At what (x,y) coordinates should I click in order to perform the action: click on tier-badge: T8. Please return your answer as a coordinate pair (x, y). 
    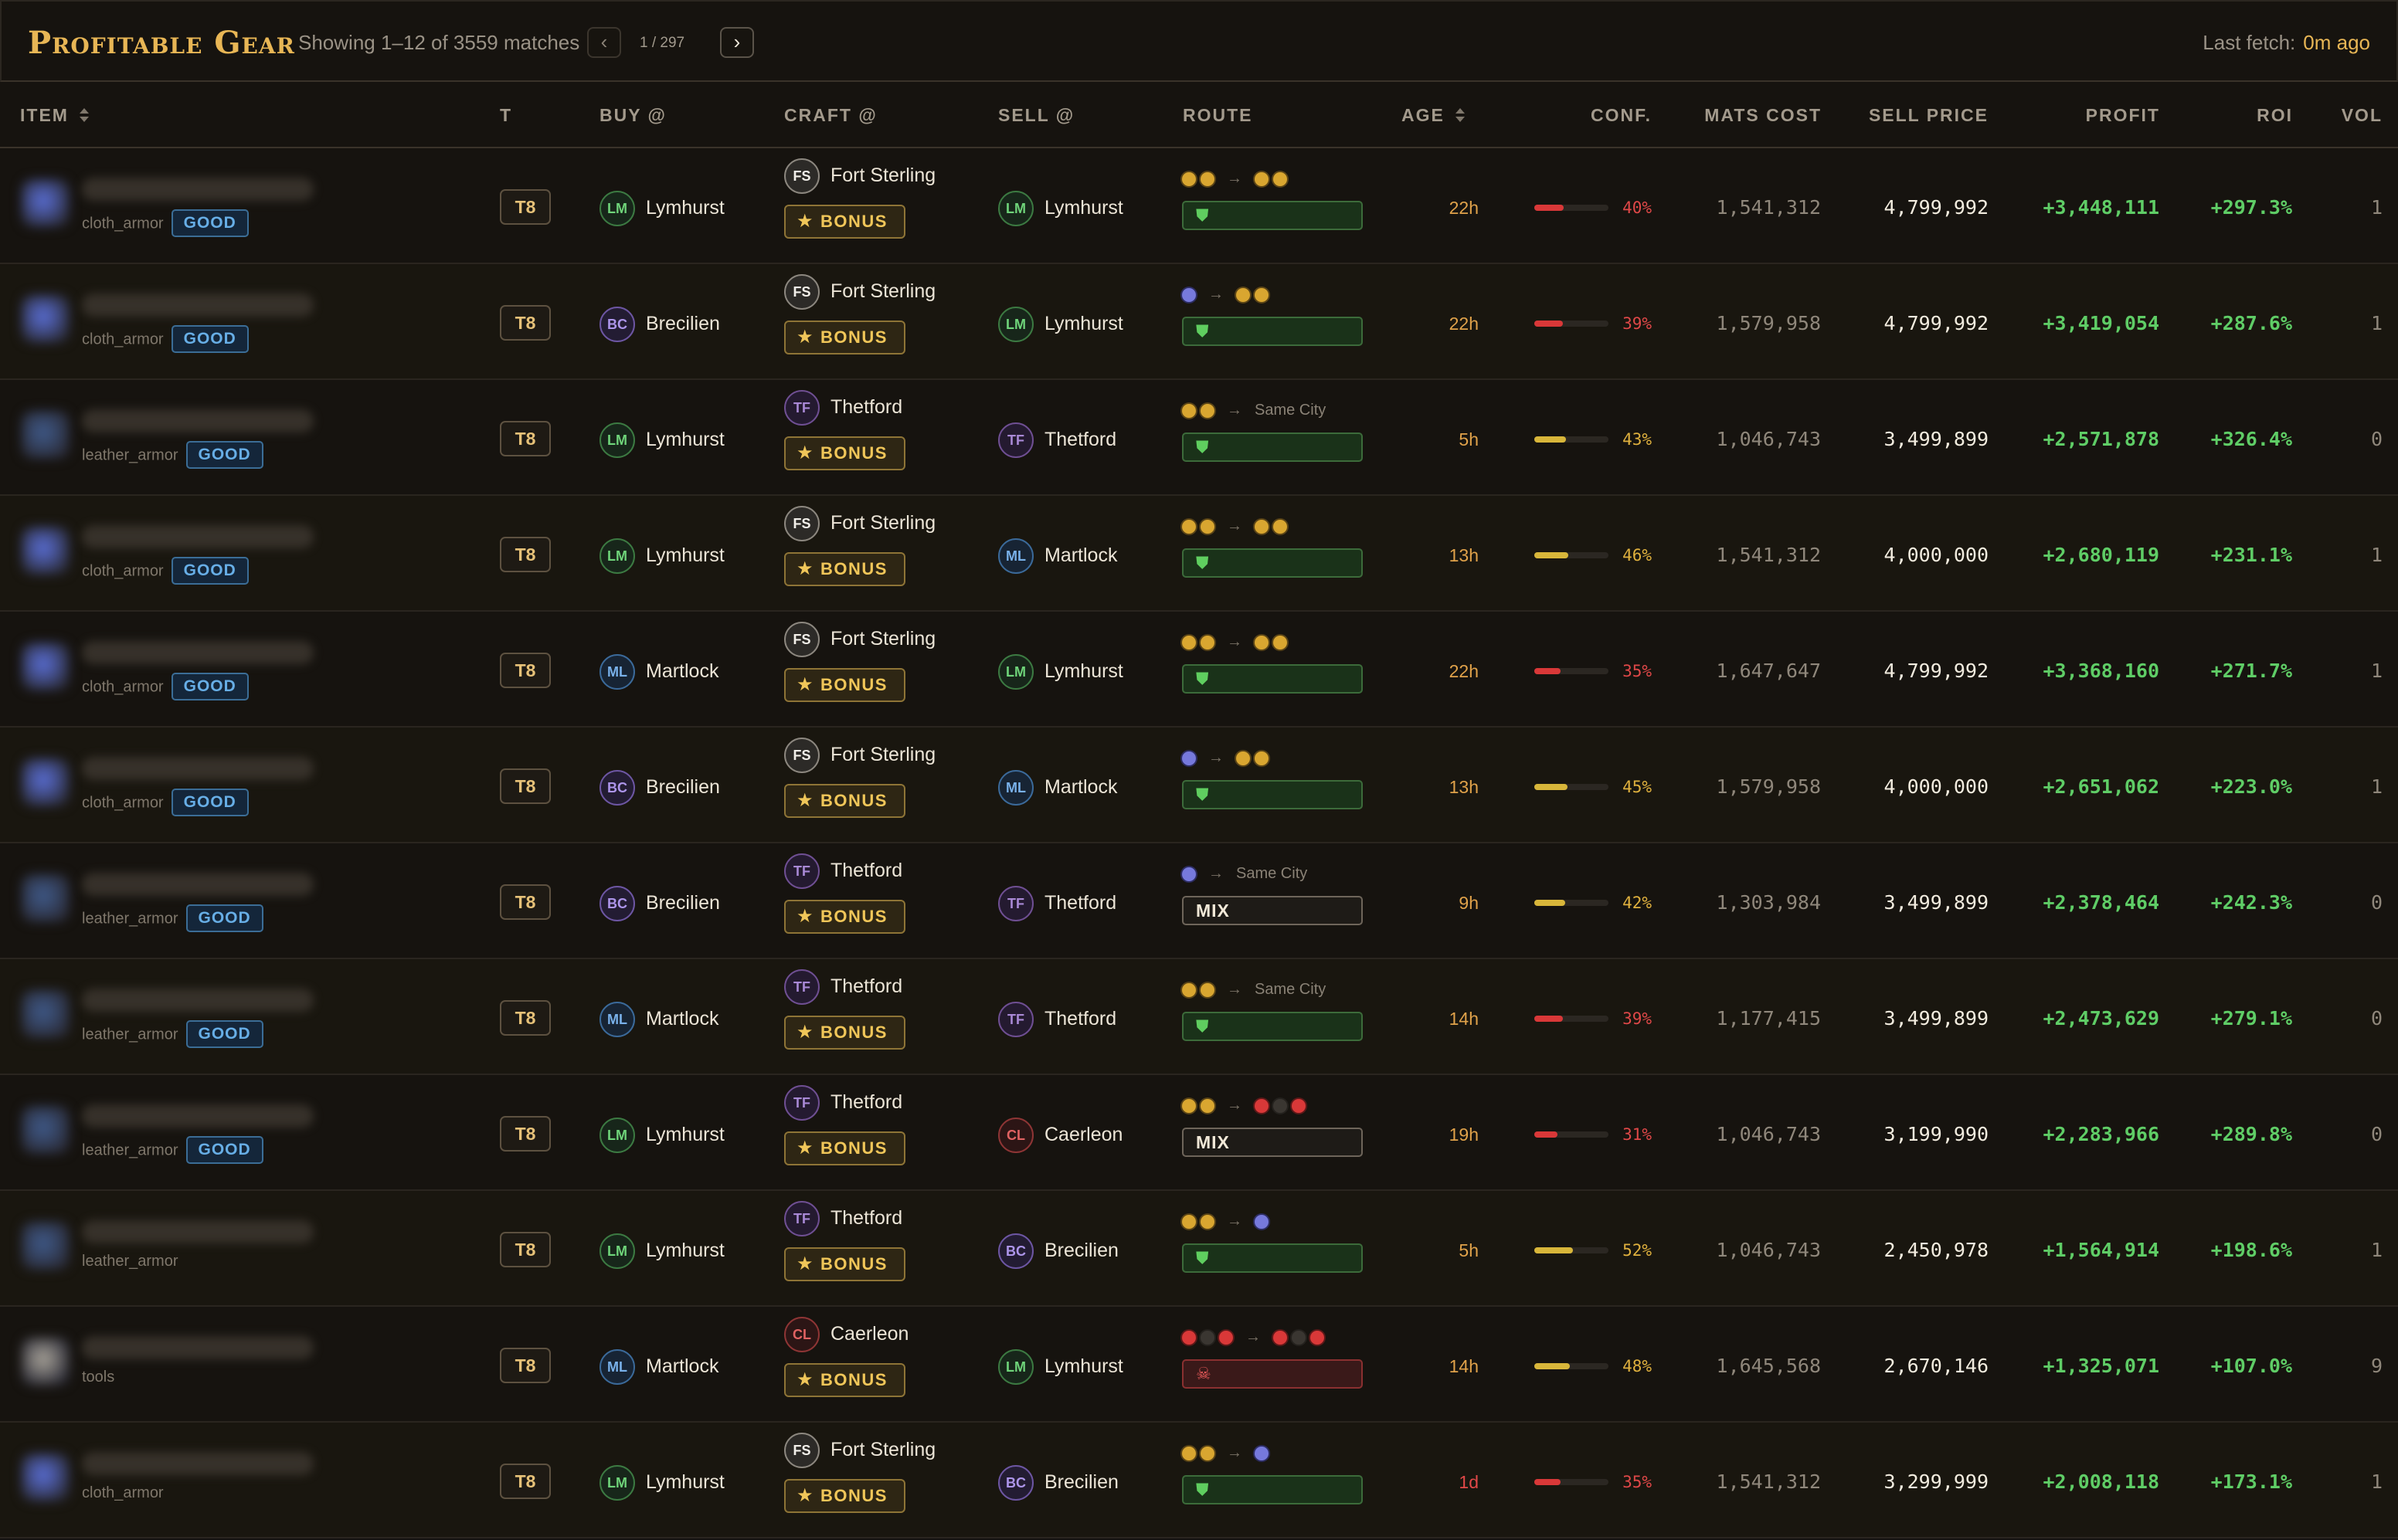
    Looking at the image, I should click on (525, 207).